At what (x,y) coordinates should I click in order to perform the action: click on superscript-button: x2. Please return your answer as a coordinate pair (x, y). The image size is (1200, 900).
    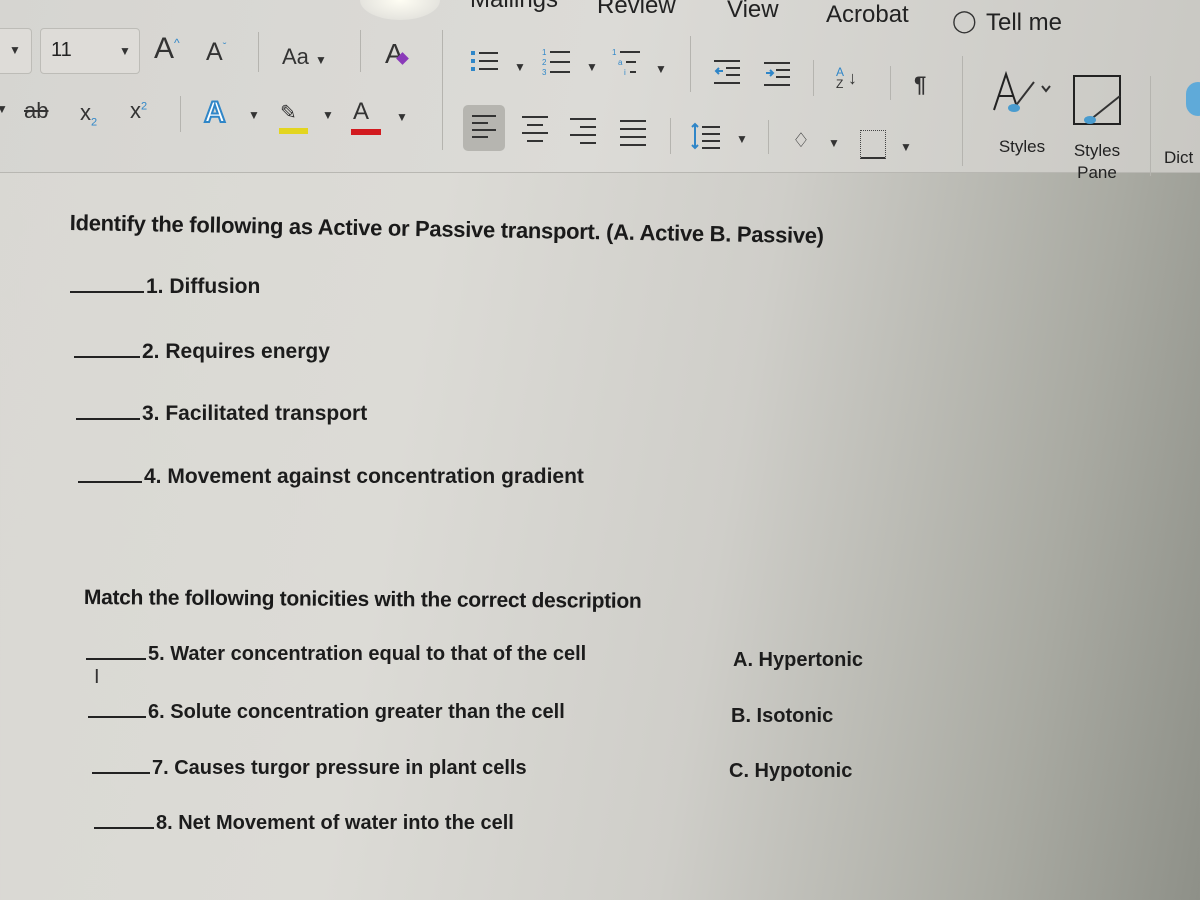
    Looking at the image, I should click on (138, 111).